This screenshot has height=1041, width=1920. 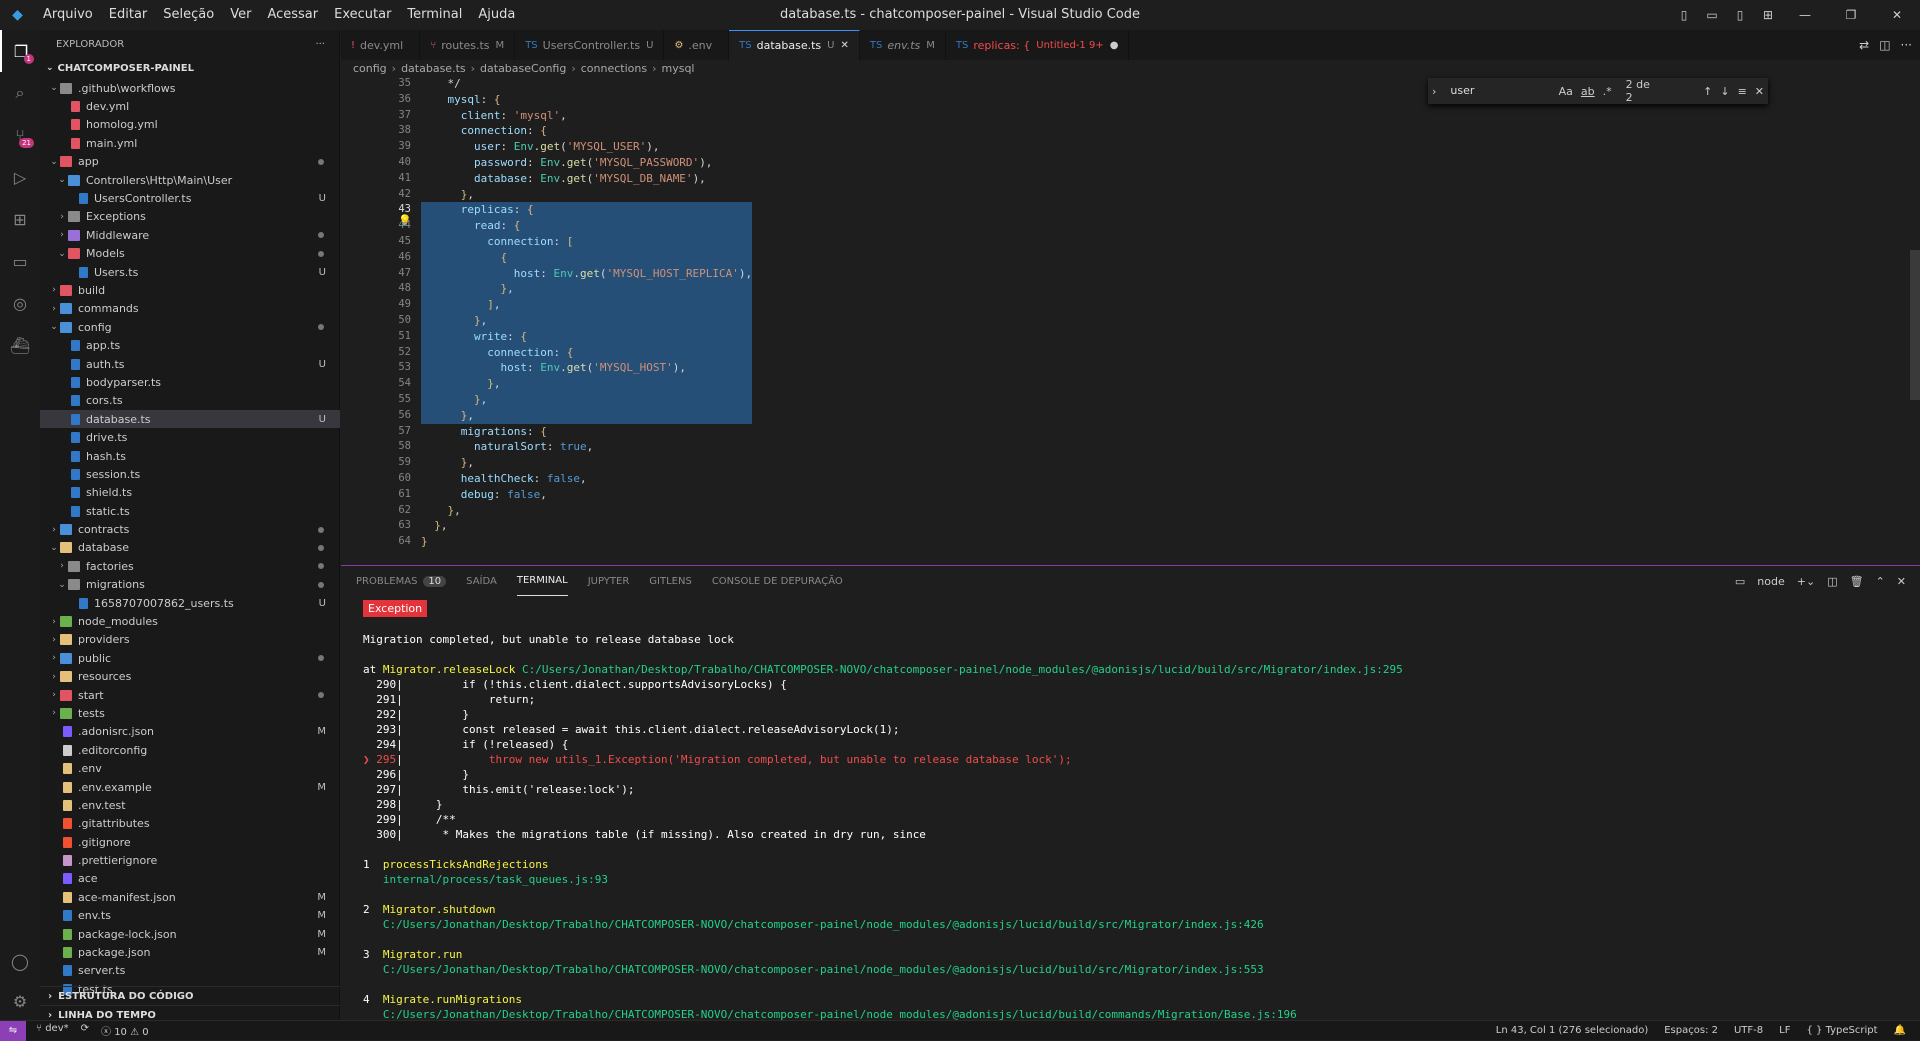 What do you see at coordinates (292, 15) in the screenshot?
I see `menu-item: Acessar` at bounding box center [292, 15].